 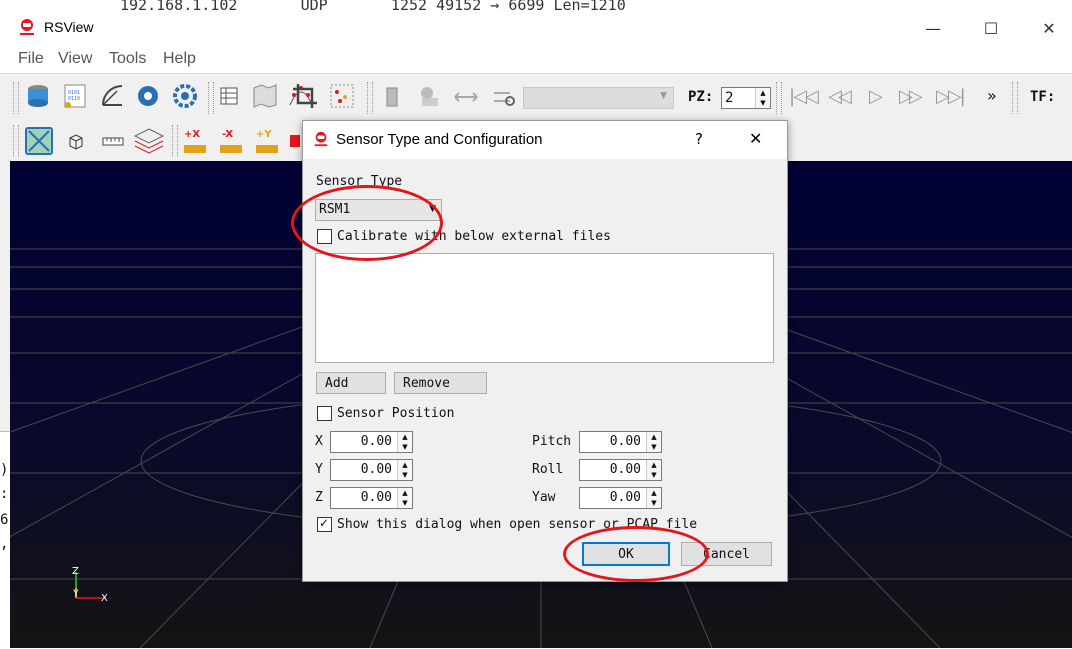 What do you see at coordinates (74, 99) in the screenshot?
I see `svg-text: 0110` at bounding box center [74, 99].